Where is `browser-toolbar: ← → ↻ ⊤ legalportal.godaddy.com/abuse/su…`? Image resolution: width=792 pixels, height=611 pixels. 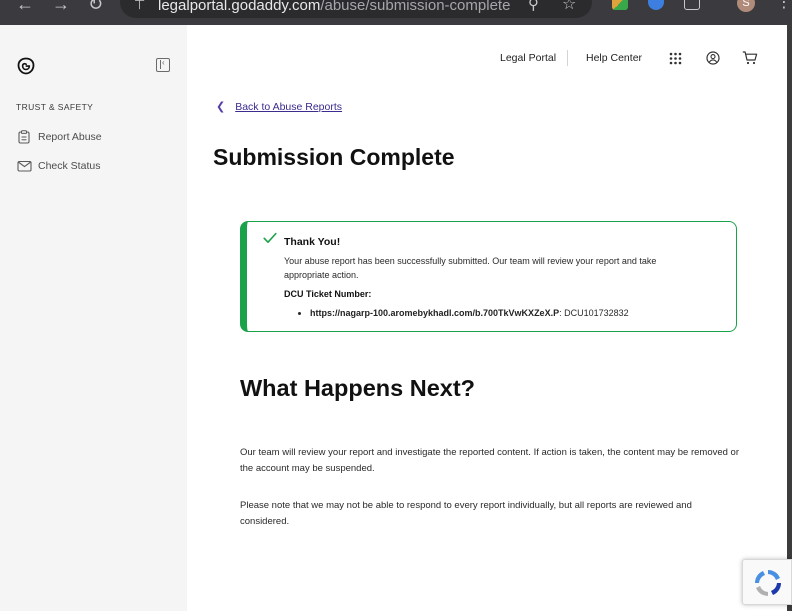
browser-toolbar: ← → ↻ ⊤ legalportal.godaddy.com/abuse/su… is located at coordinates (396, 12).